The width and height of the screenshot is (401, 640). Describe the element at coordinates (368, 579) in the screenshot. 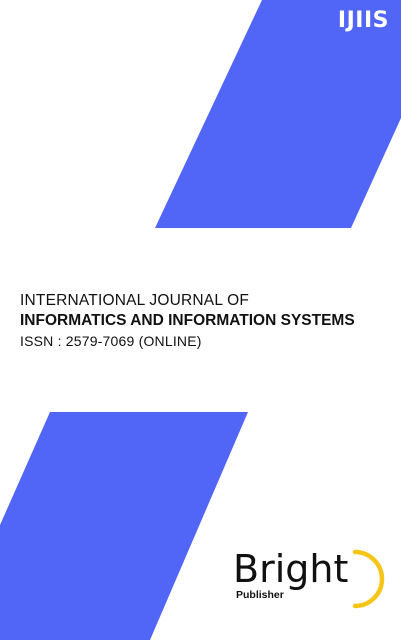

I see `logo-arc-icon` at that location.